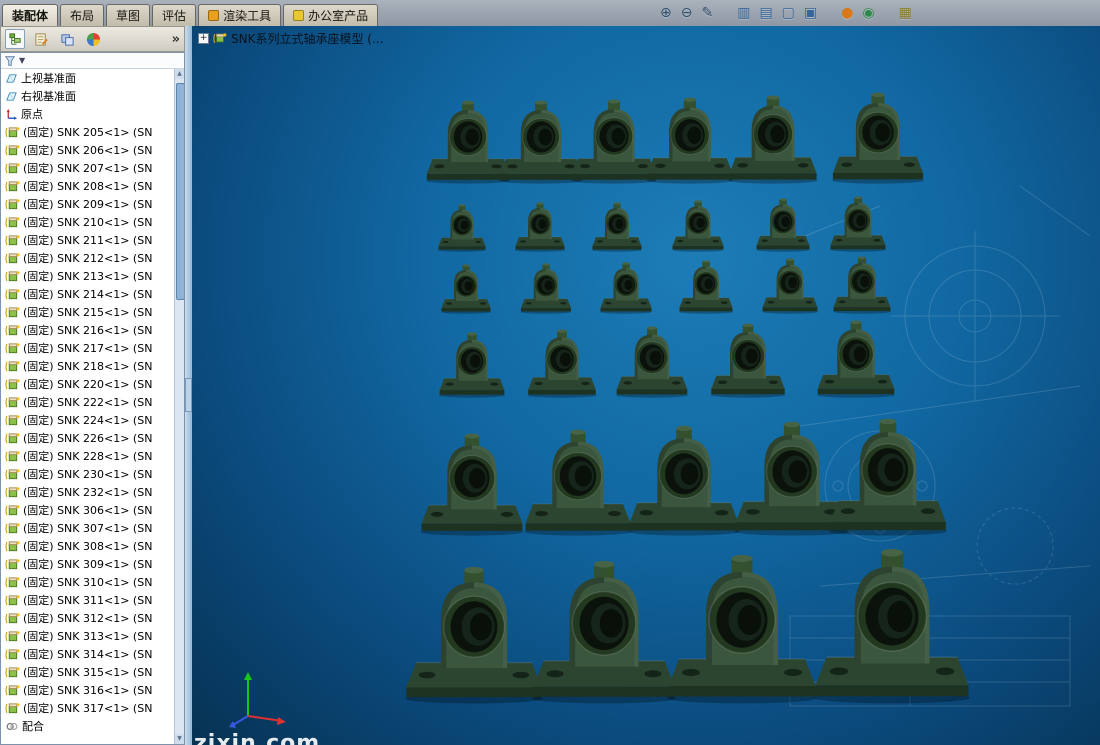  Describe the element at coordinates (88, 600) in the screenshot. I see `tree-item-component: (固定) SNK 311<1> (SN` at that location.